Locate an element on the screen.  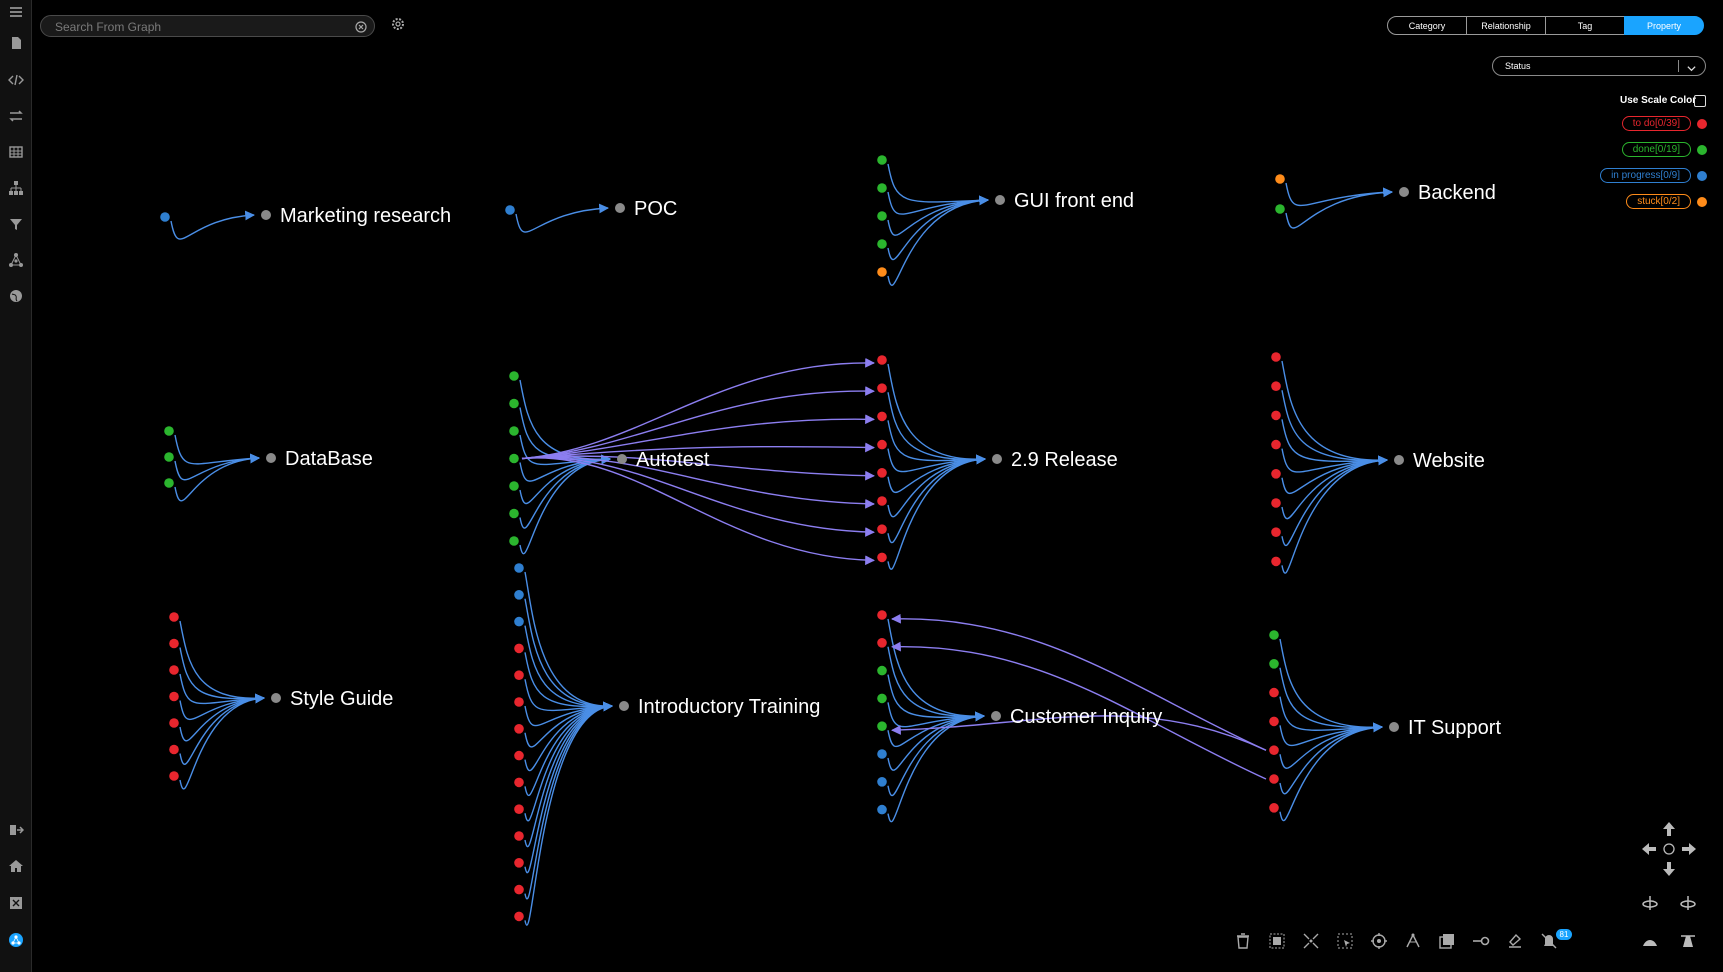
hub-node-autotest is located at coordinates (622, 459).